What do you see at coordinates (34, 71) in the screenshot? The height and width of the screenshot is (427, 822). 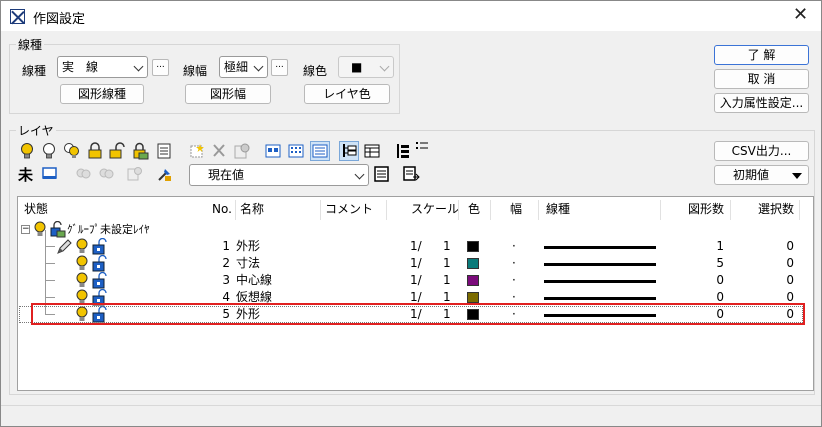 I see `linetype-label: 線種` at bounding box center [34, 71].